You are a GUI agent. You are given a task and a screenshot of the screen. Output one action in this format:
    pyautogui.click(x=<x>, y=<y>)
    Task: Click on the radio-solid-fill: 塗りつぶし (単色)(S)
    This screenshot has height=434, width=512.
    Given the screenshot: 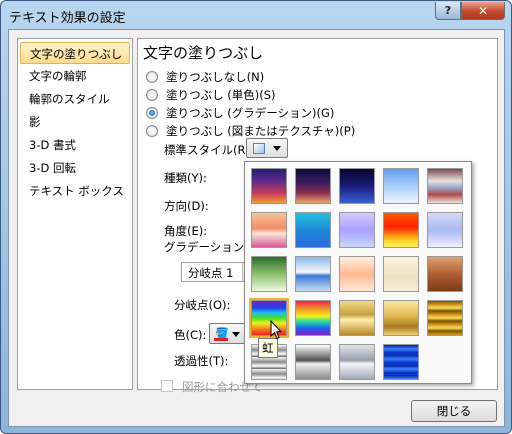 What is the action you would take?
    pyautogui.click(x=211, y=95)
    